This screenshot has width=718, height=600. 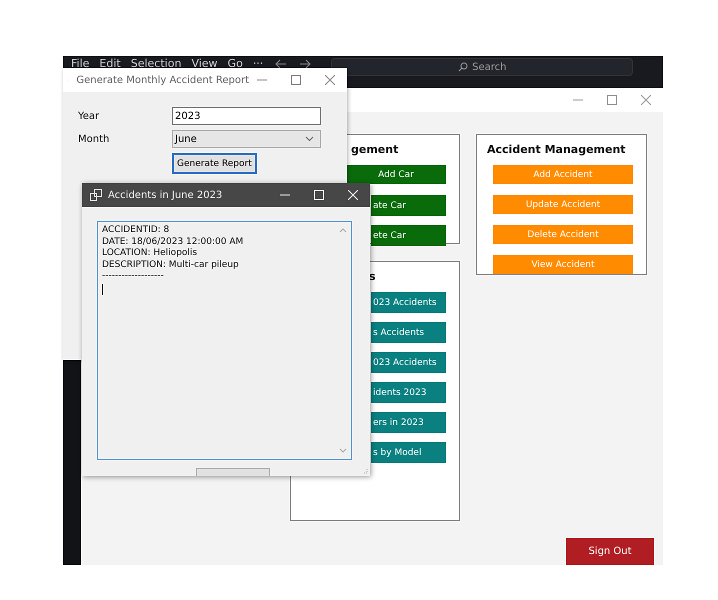 I want to click on month-dropdown: June, so click(x=246, y=139).